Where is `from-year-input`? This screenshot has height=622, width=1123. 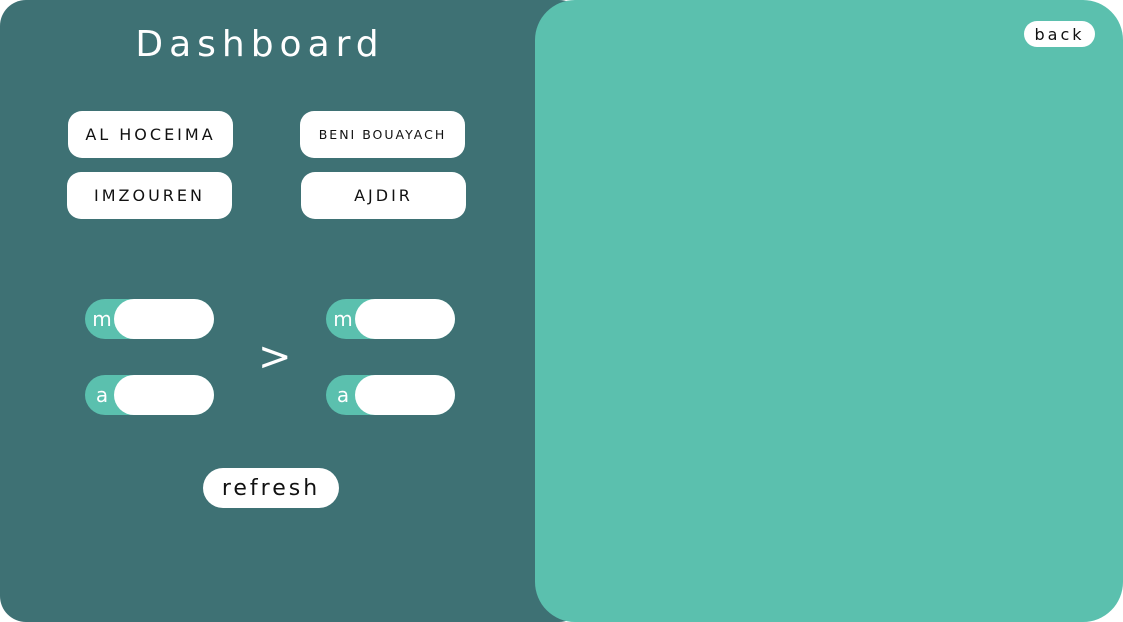 from-year-input is located at coordinates (164, 395).